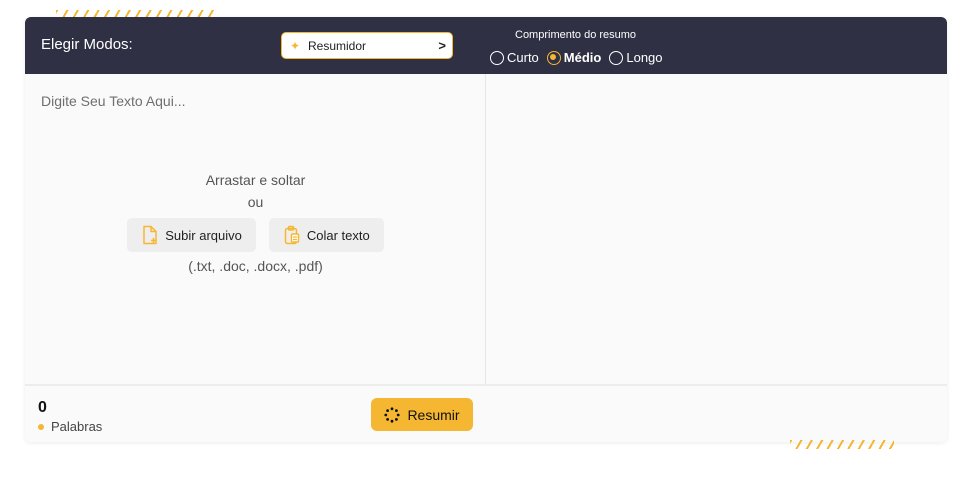 The width and height of the screenshot is (966, 478). I want to click on clipboard-icon, so click(292, 235).